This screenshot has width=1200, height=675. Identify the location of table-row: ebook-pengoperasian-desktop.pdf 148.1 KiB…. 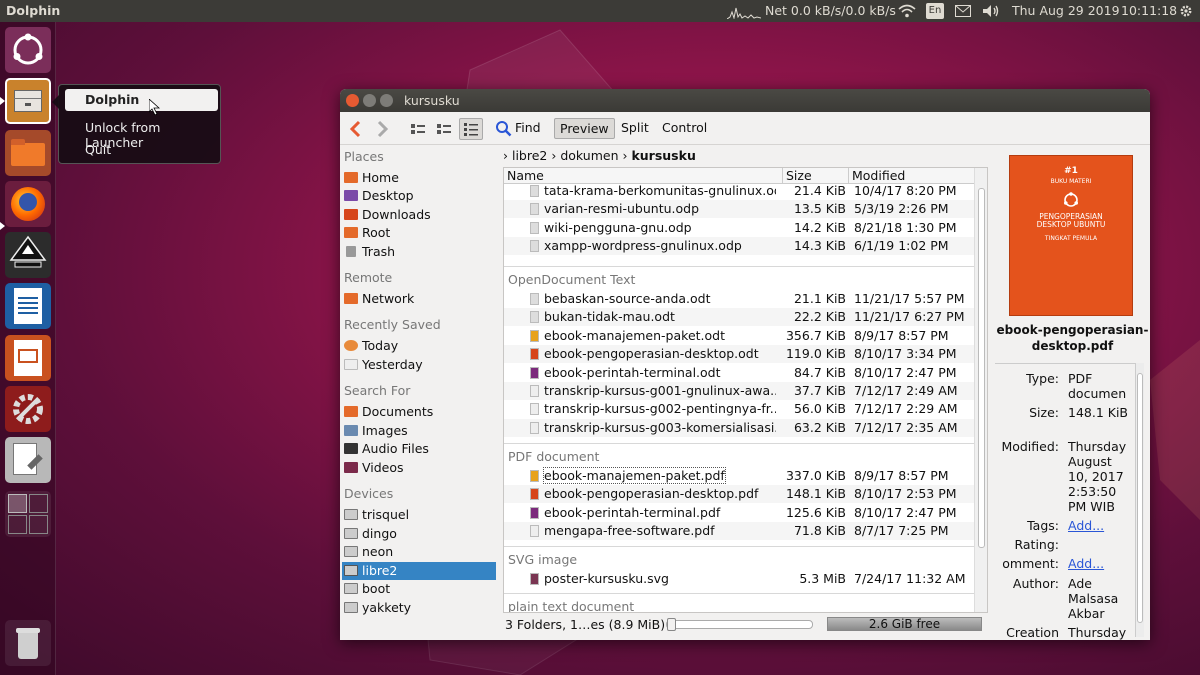
(739, 494).